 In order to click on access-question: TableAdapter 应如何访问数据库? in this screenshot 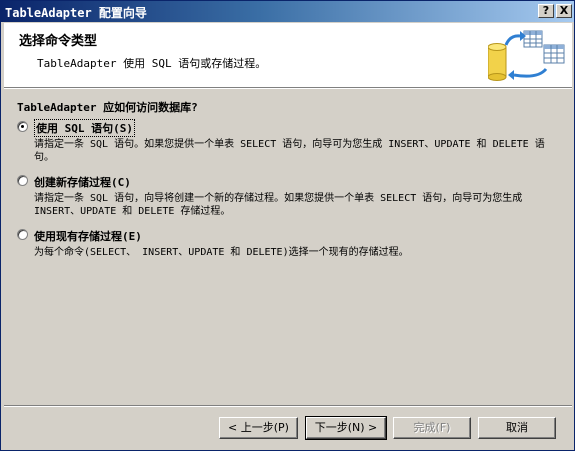, I will do `click(107, 107)`.